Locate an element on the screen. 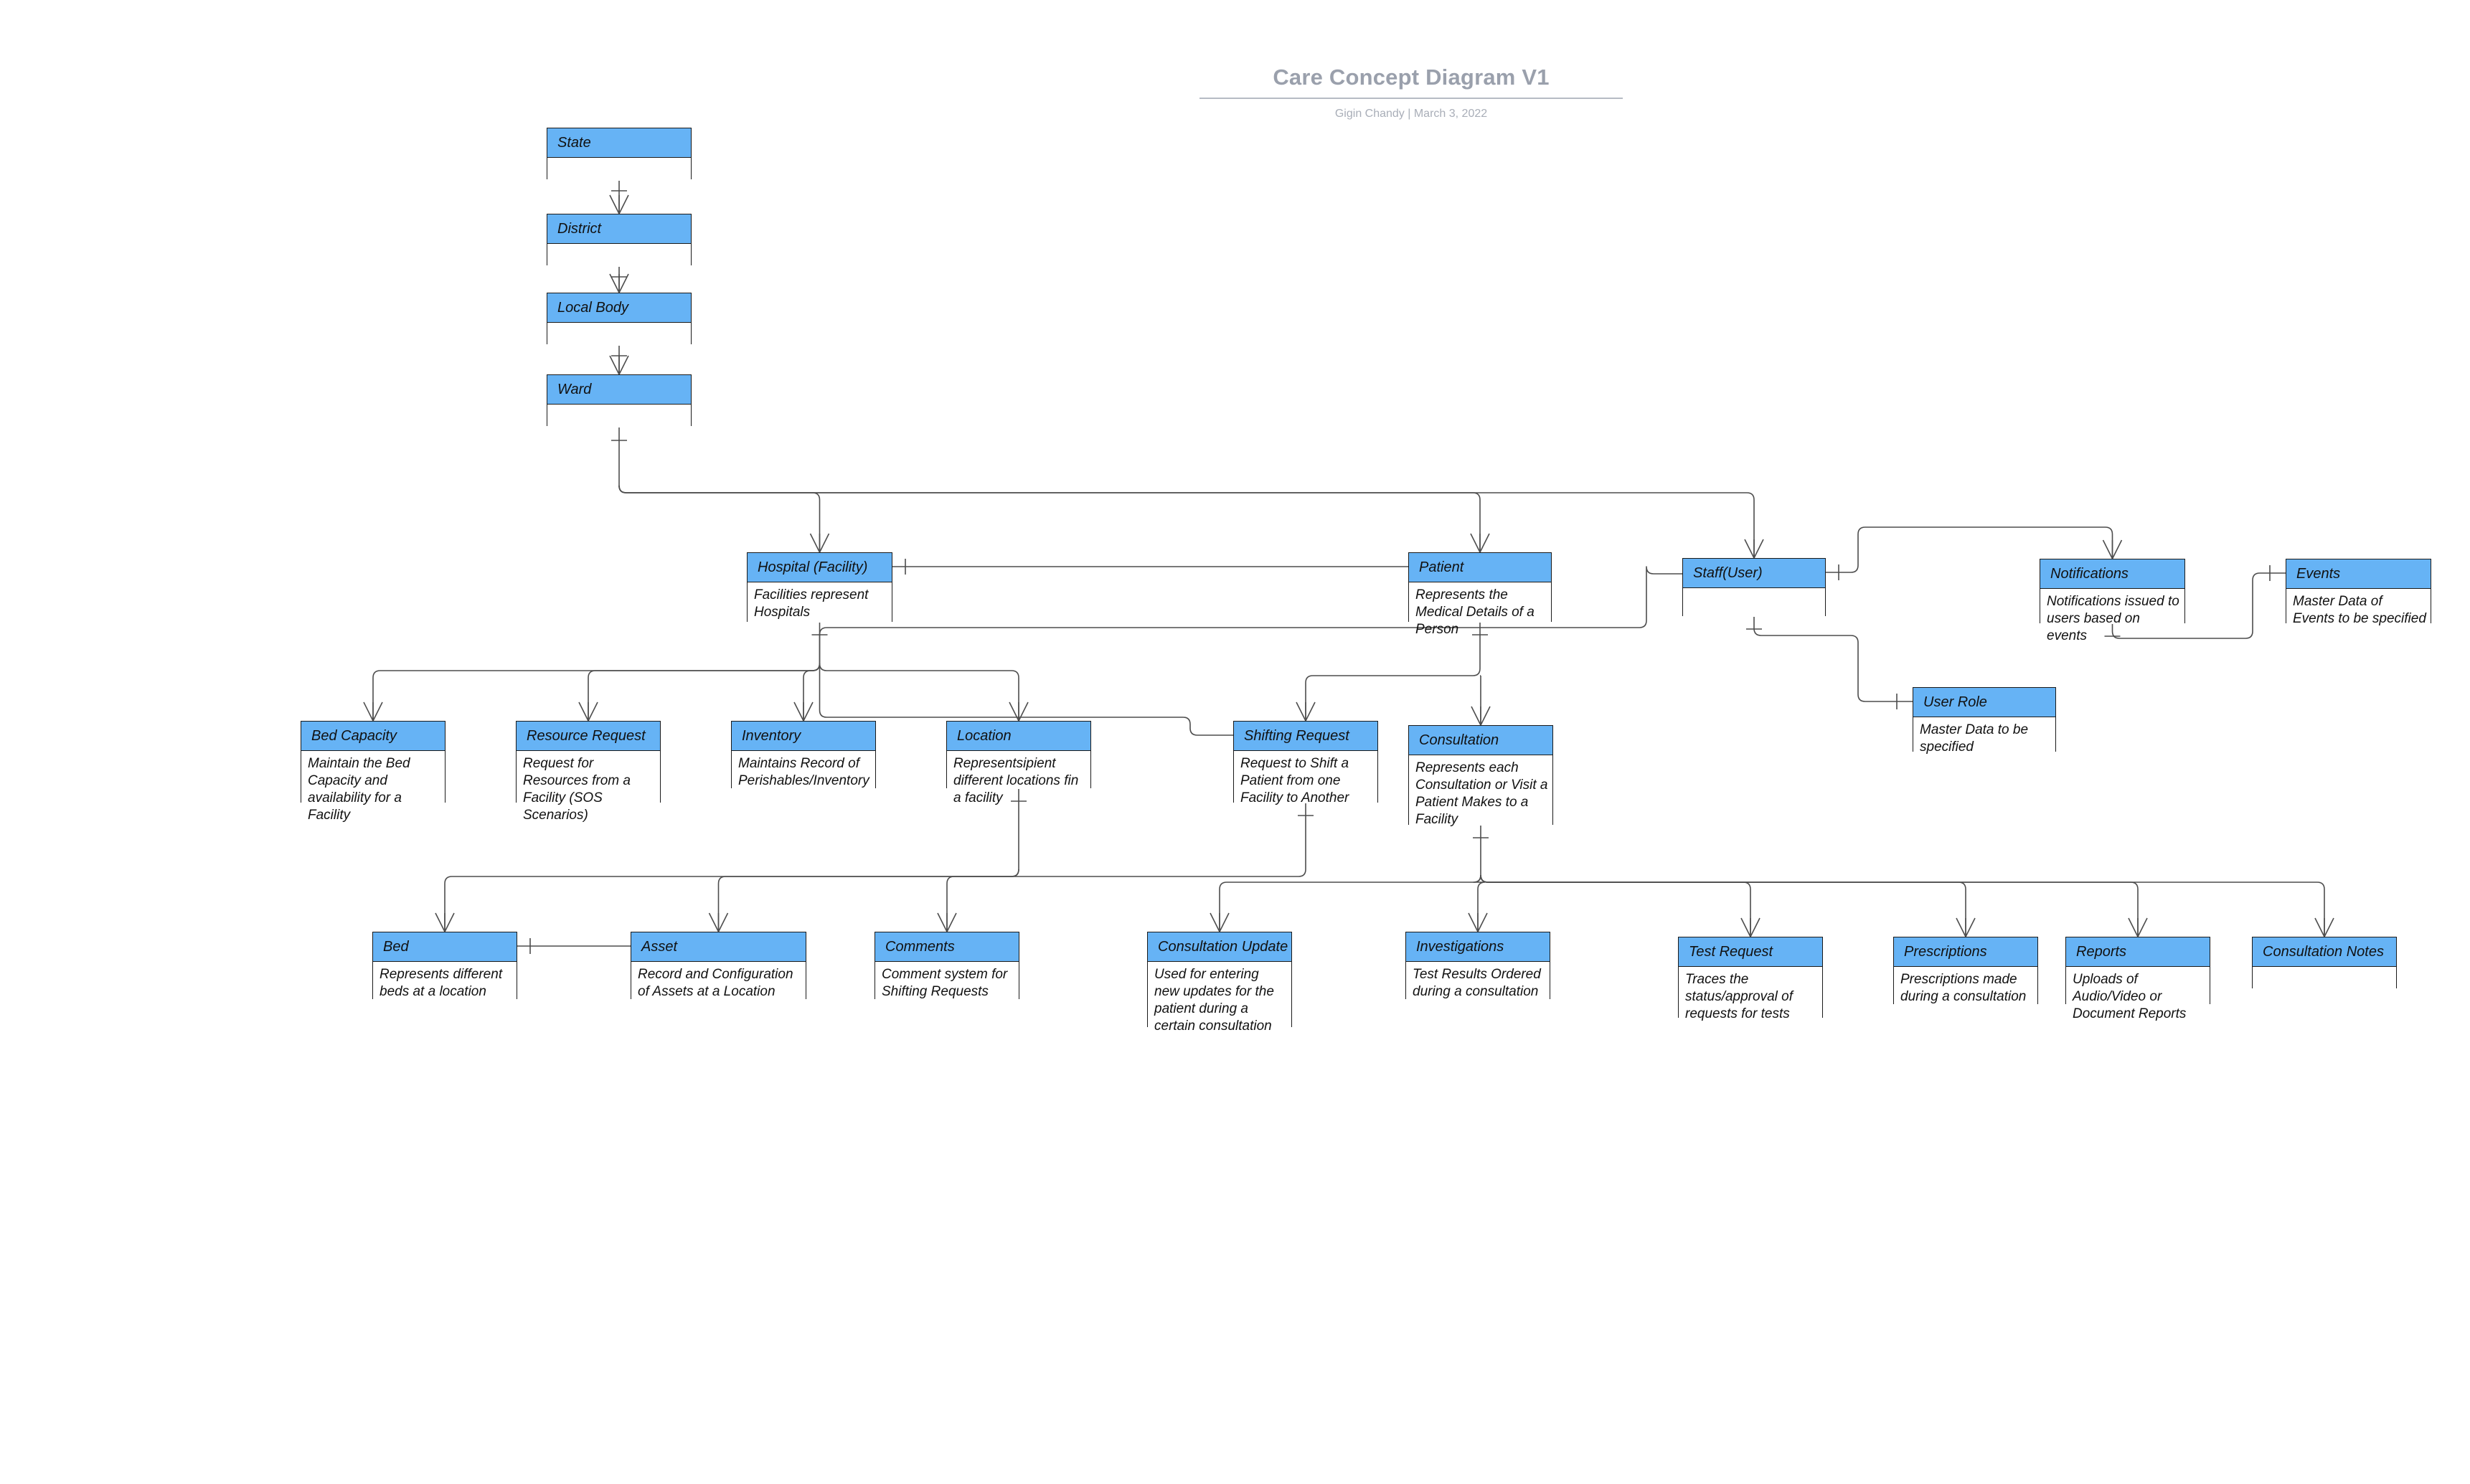 The height and width of the screenshot is (1484, 2470). entity-name: Consultation Update is located at coordinates (1219, 947).